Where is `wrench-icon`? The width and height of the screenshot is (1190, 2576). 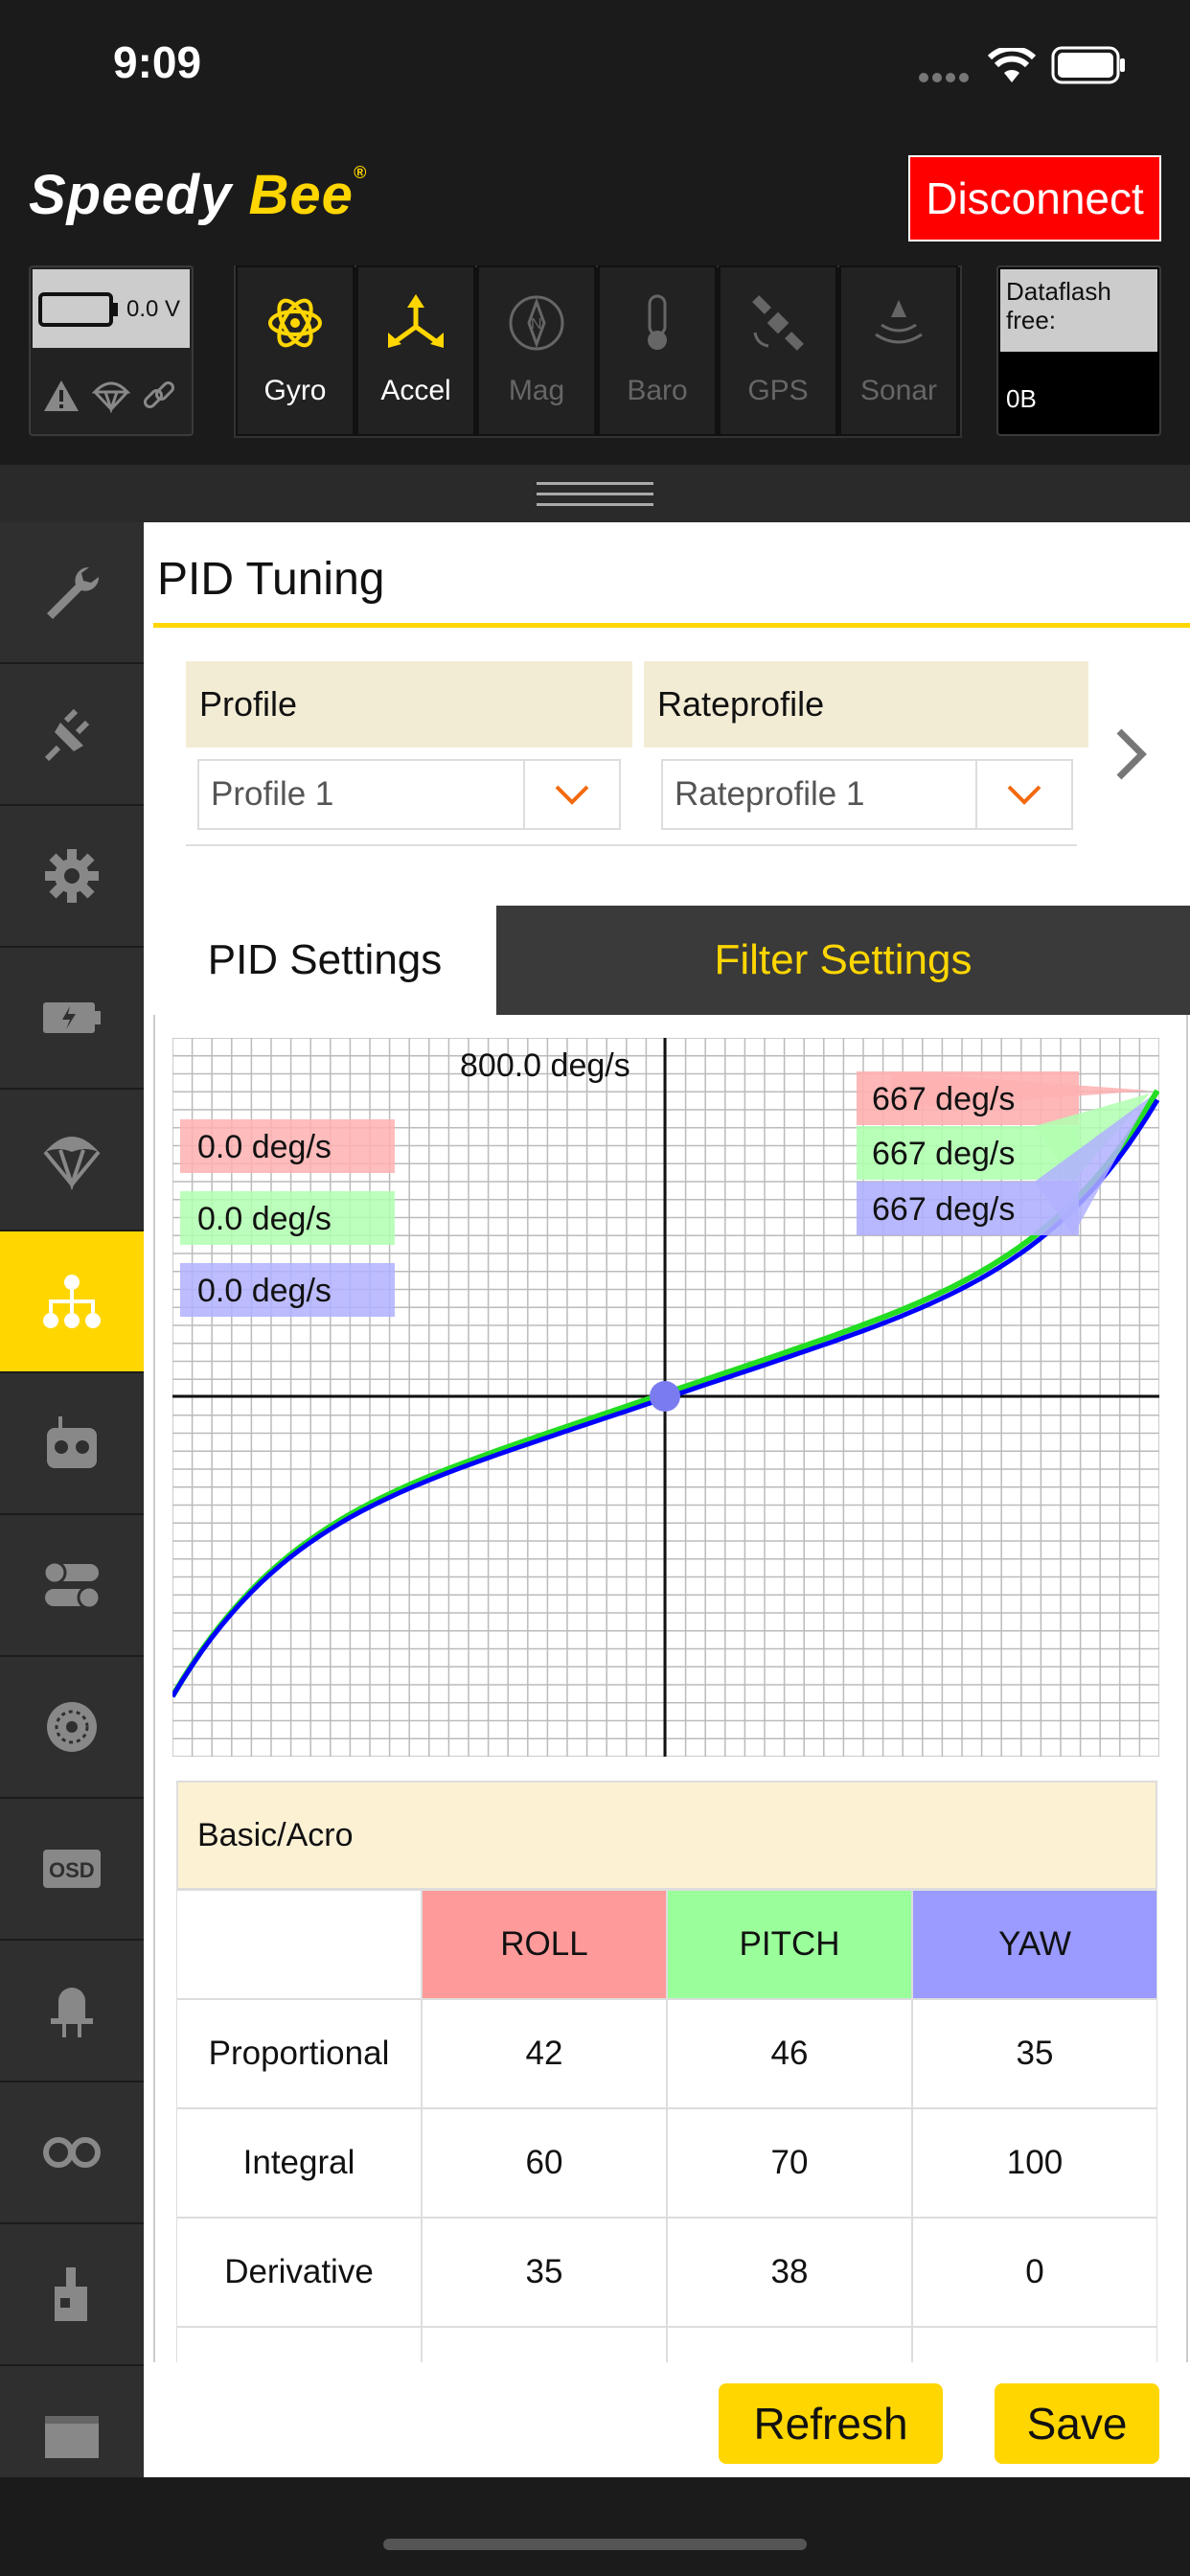
wrench-icon is located at coordinates (74, 592).